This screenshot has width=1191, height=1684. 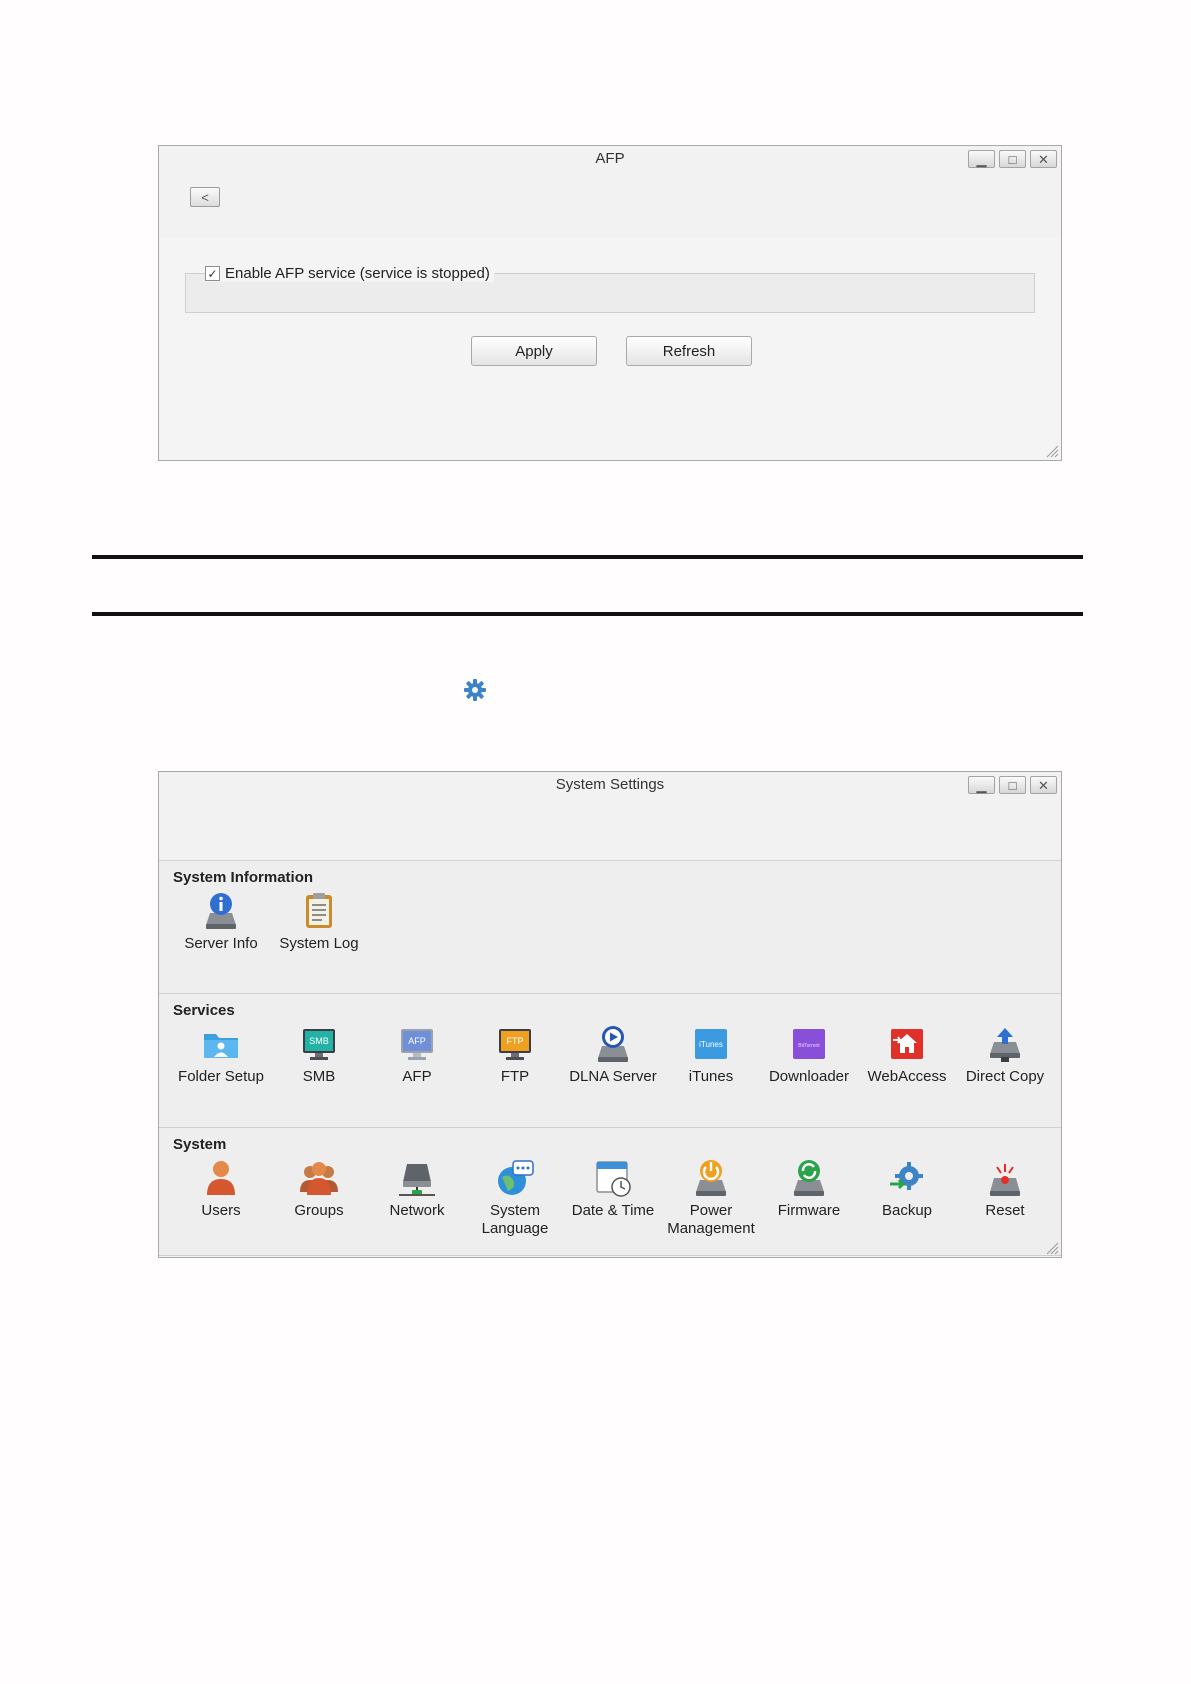 What do you see at coordinates (613, 1210) in the screenshot?
I see `item-label: Date & Time` at bounding box center [613, 1210].